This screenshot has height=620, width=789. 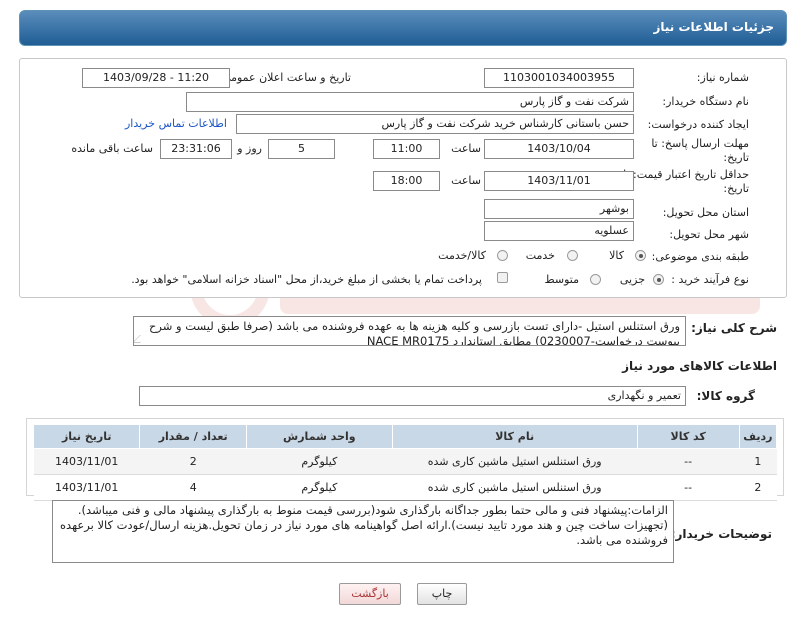 What do you see at coordinates (725, 396) in the screenshot?
I see `goods-group-label: گروه کالا:` at bounding box center [725, 396].